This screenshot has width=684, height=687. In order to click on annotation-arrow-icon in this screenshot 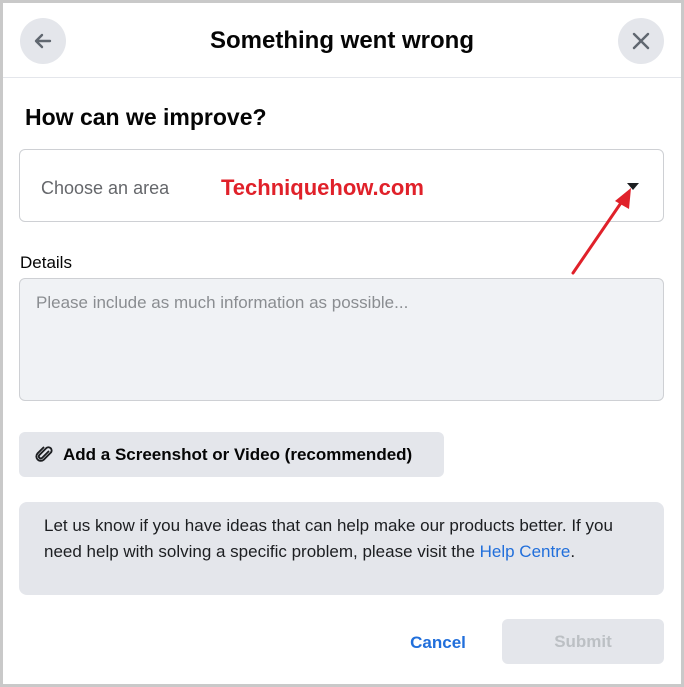, I will do `click(601, 231)`.